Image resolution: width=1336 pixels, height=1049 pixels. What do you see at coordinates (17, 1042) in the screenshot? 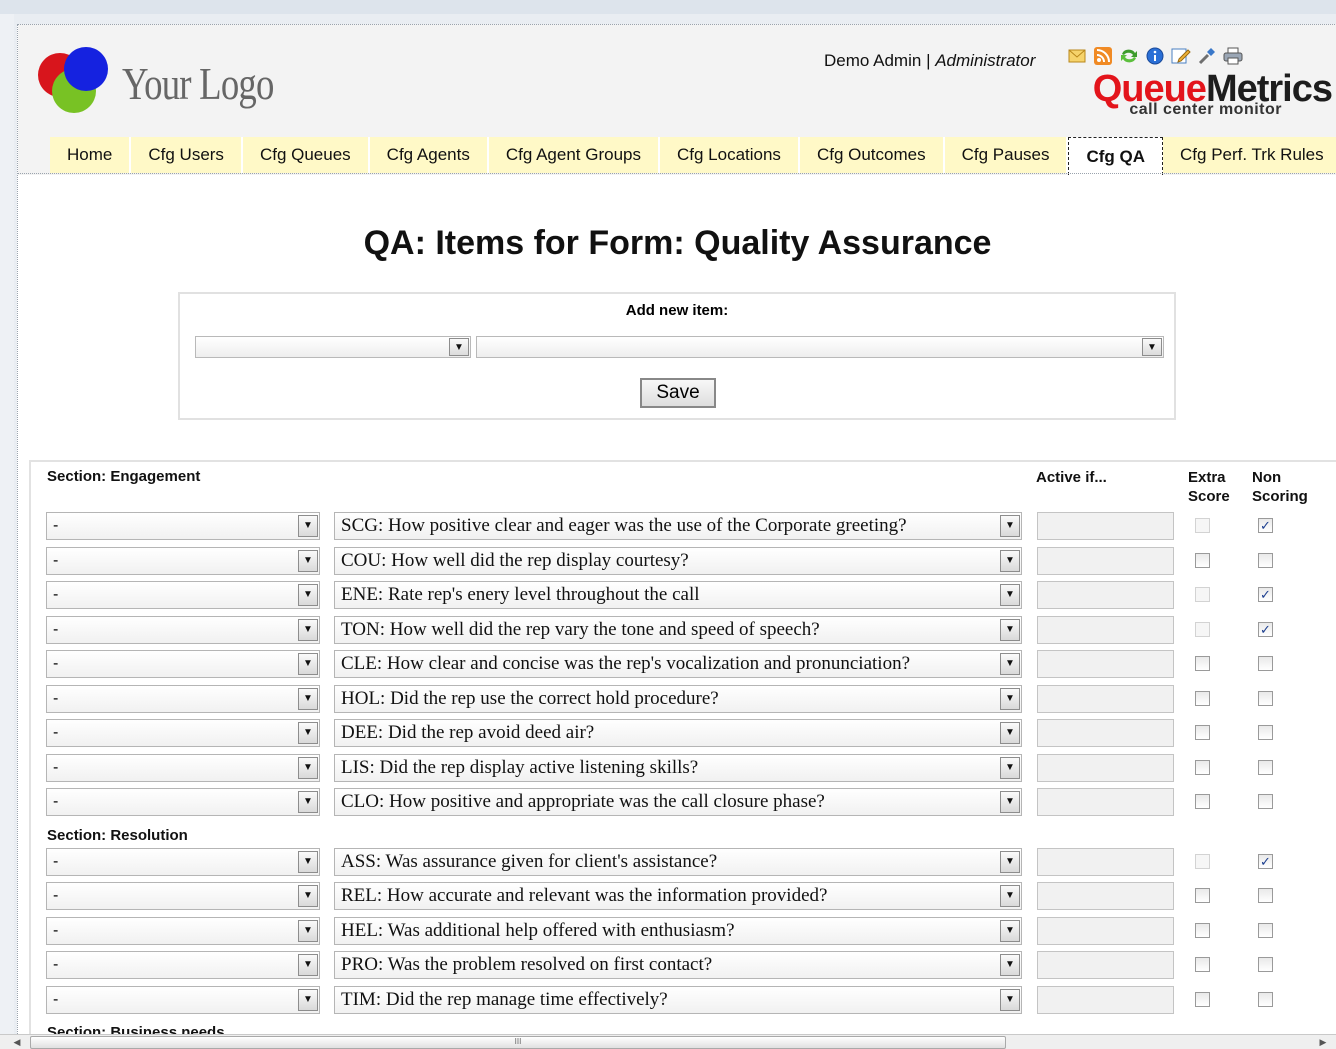
I see `scroll-left-icon: ◀` at bounding box center [17, 1042].